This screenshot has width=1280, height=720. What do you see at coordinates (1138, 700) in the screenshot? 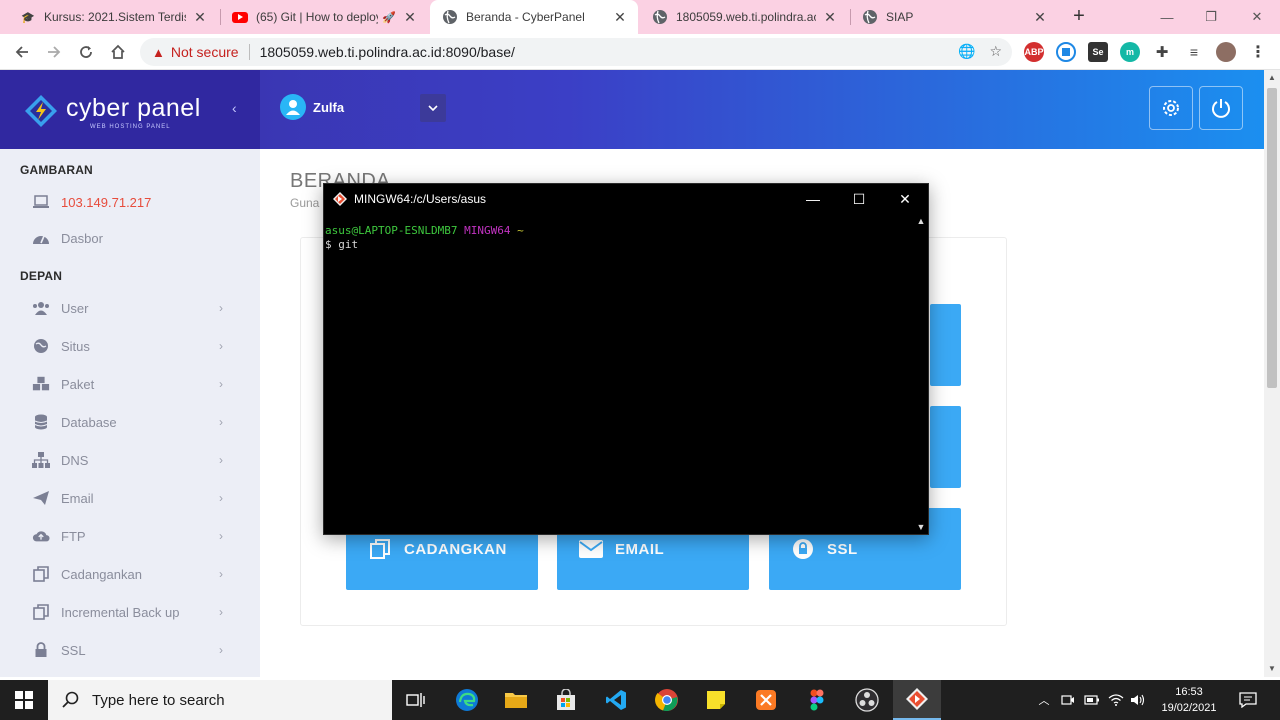
I see `volume-icon` at bounding box center [1138, 700].